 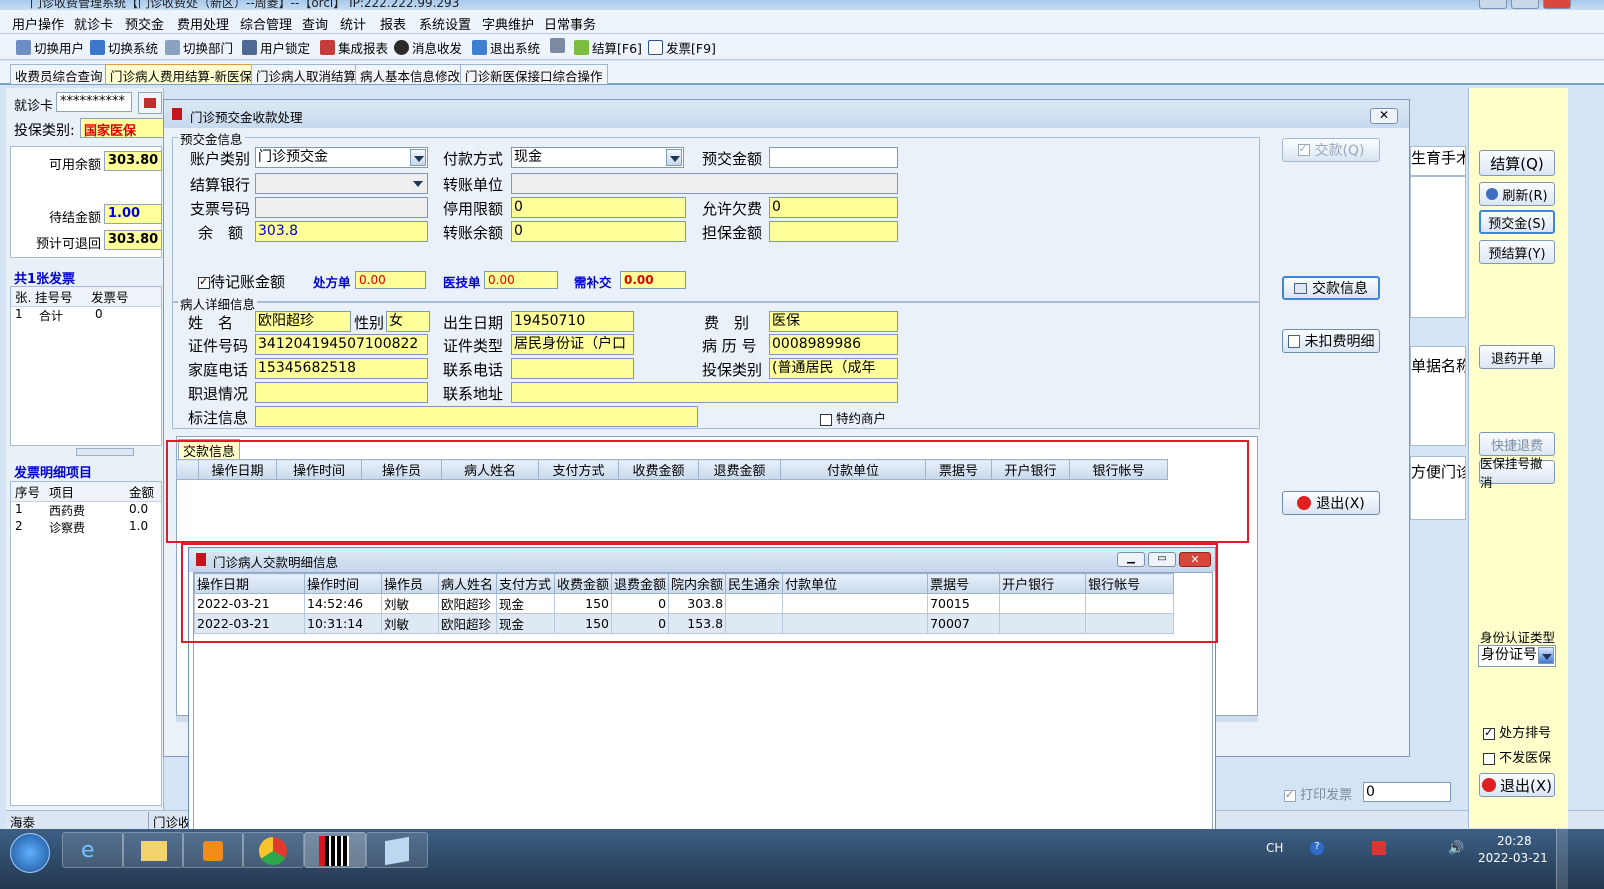 I want to click on menu-stats: 统计, so click(x=353, y=23).